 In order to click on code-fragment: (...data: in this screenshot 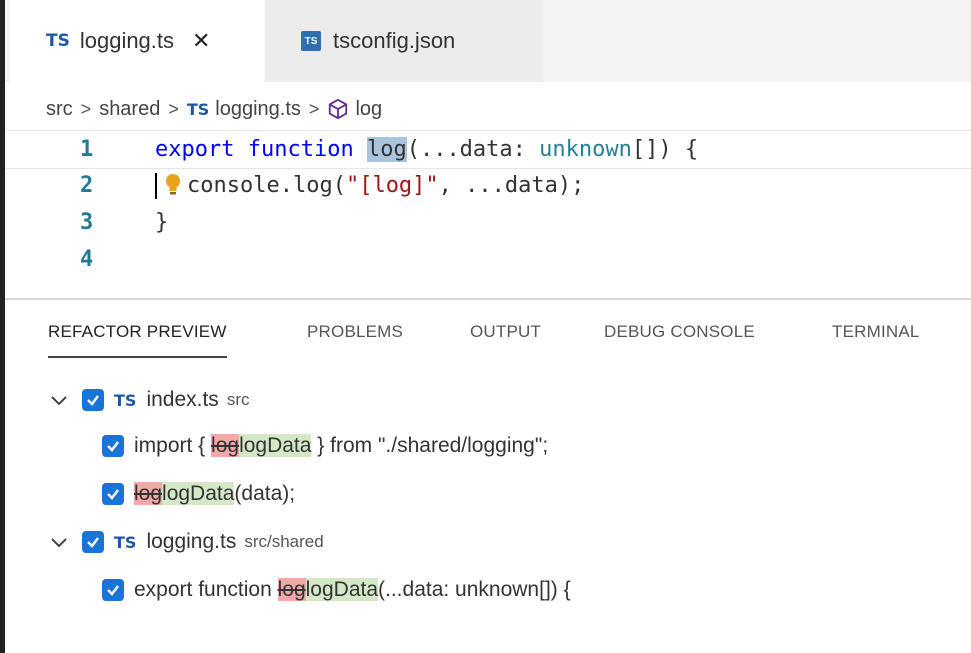, I will do `click(473, 149)`.